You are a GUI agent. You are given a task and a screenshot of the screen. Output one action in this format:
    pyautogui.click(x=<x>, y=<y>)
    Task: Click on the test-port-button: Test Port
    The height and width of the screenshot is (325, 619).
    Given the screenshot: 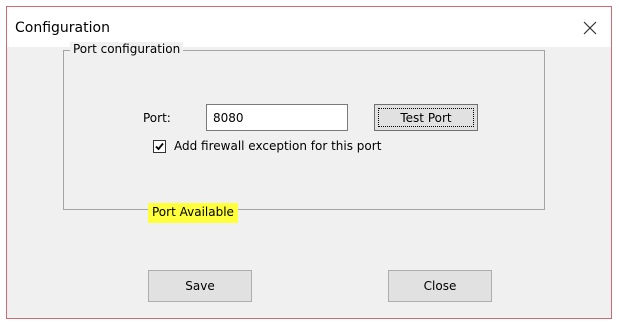 What is the action you would take?
    pyautogui.click(x=426, y=117)
    